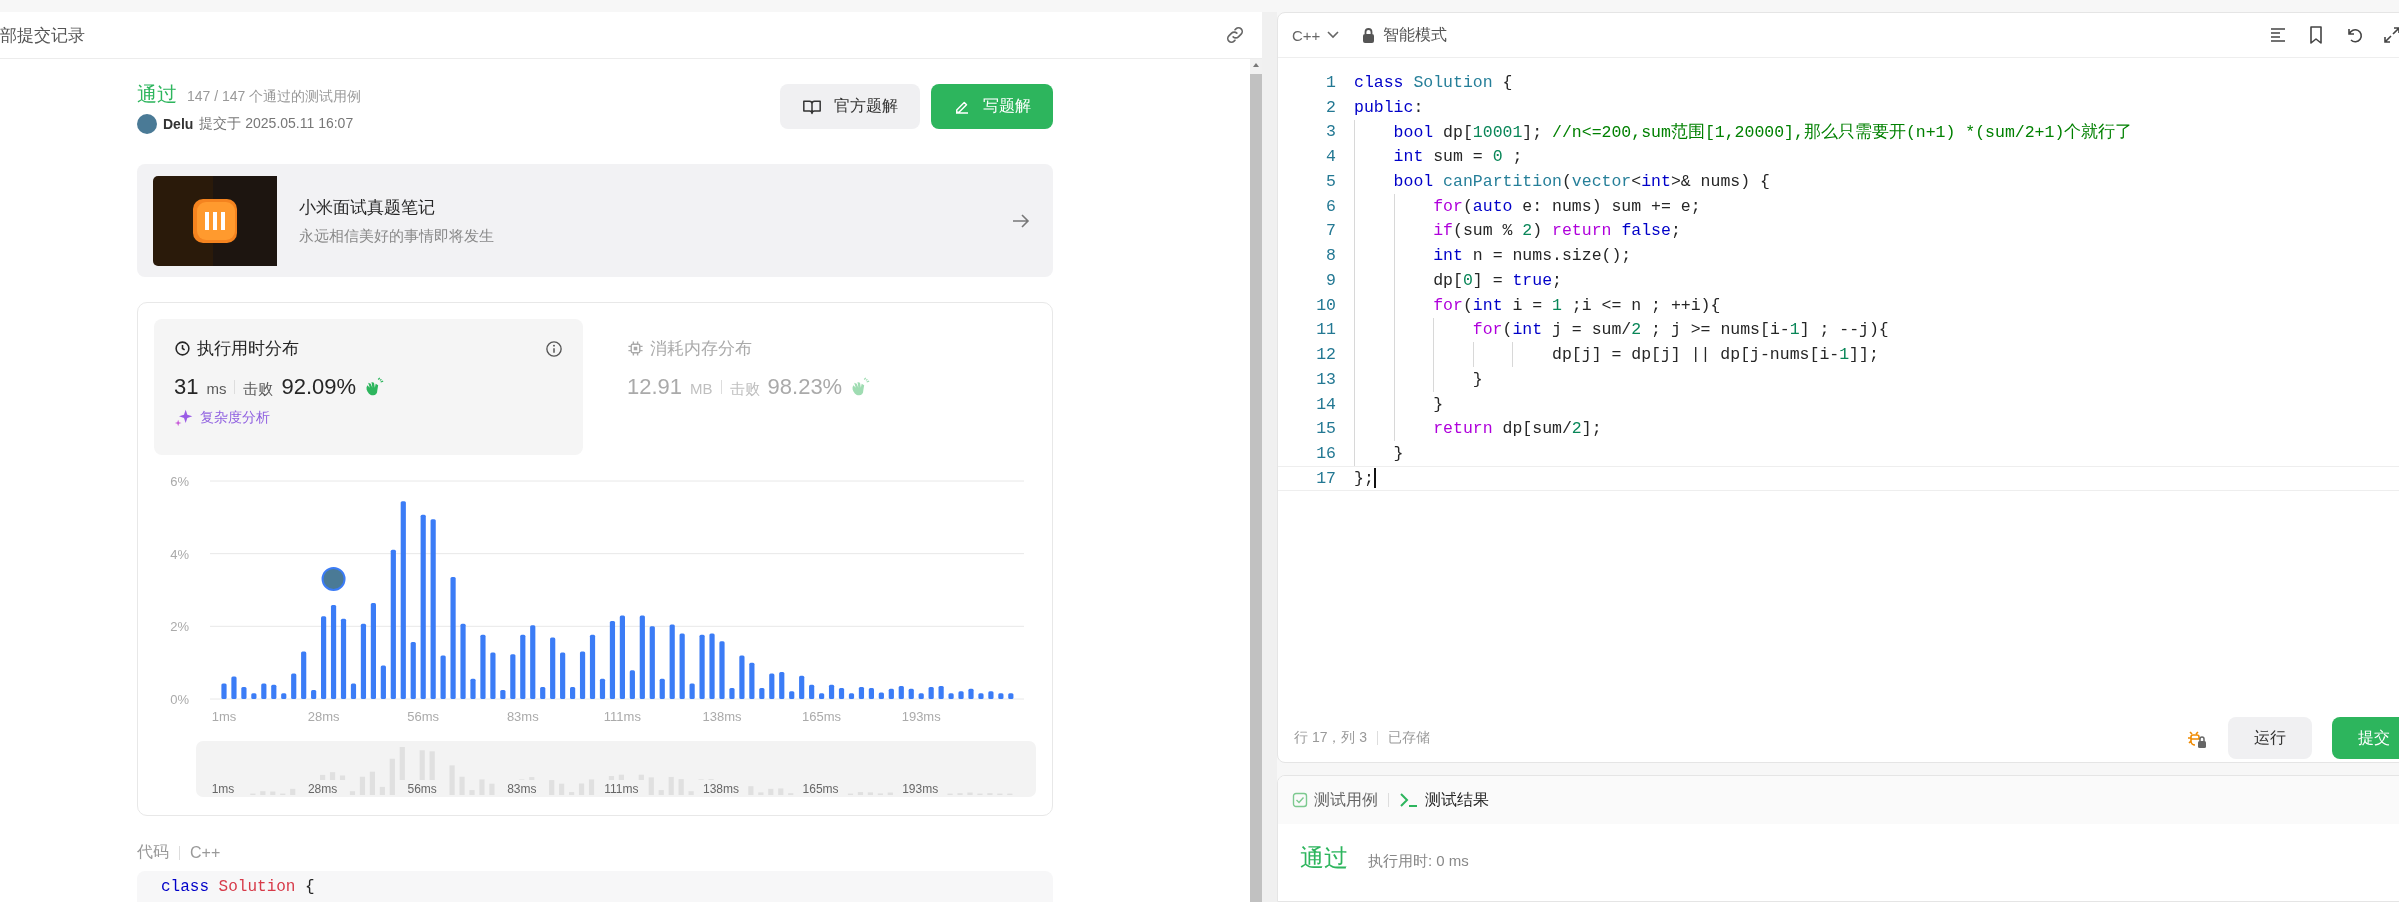  Describe the element at coordinates (1330, 82) in the screenshot. I see `line-number: 1` at that location.